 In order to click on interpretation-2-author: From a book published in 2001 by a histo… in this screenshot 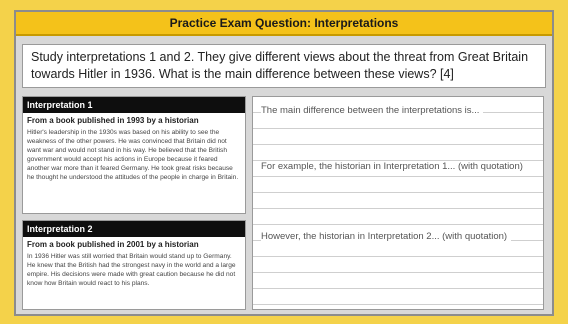, I will do `click(113, 244)`.